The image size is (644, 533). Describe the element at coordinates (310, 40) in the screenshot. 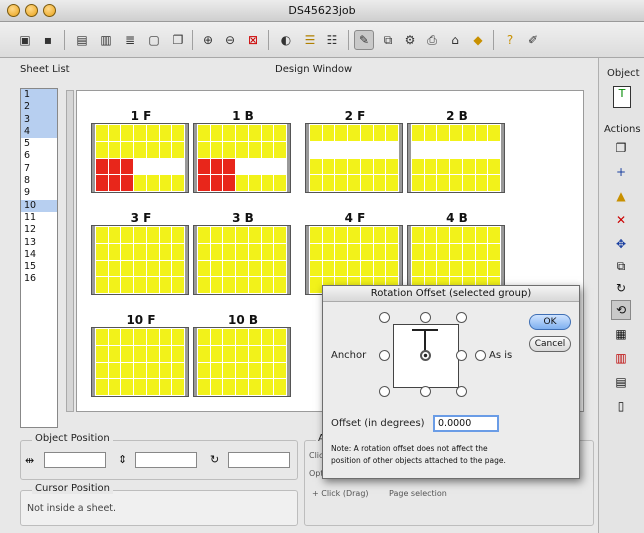

I see `layers-icon: ☰` at that location.